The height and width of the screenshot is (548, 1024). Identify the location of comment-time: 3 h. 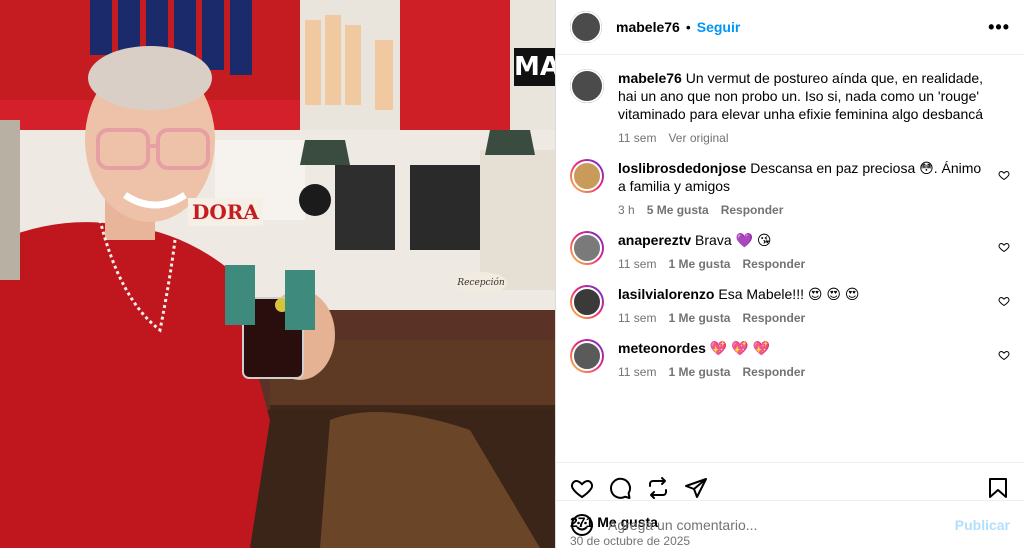
(626, 210).